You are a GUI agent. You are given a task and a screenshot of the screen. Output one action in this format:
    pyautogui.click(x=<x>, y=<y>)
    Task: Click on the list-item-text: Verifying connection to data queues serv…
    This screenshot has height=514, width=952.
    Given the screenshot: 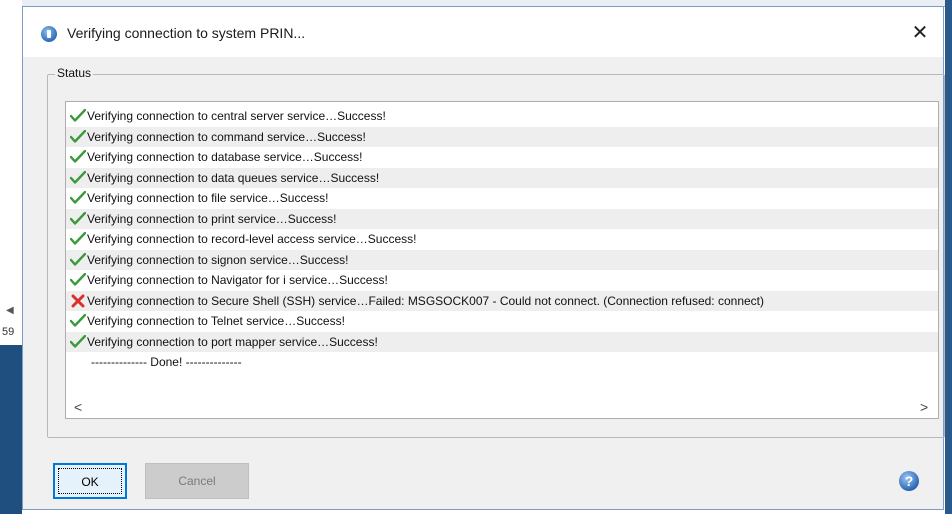 What is the action you would take?
    pyautogui.click(x=233, y=177)
    